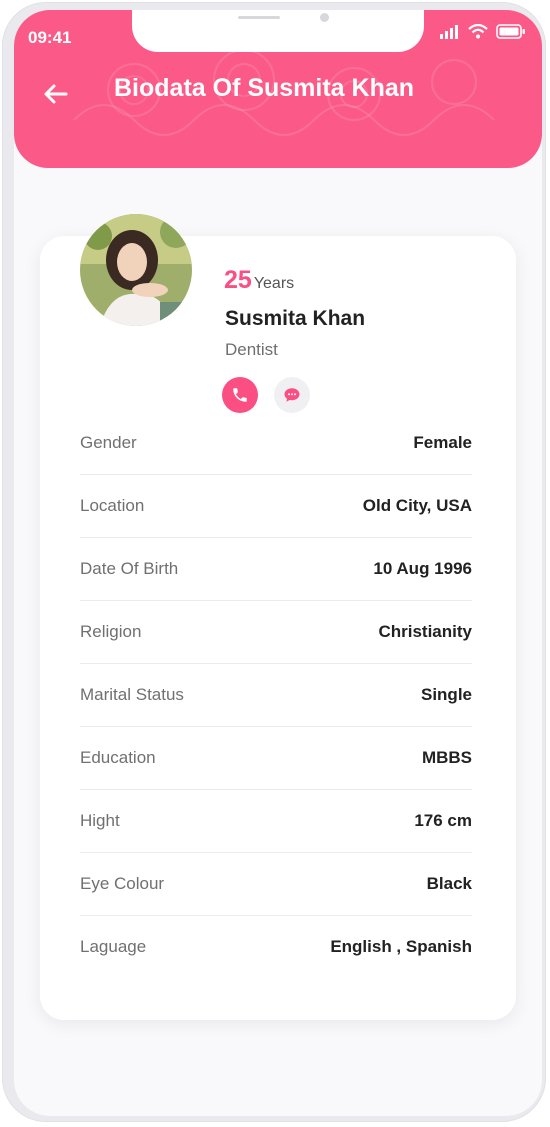 The height and width of the screenshot is (1127, 550). What do you see at coordinates (129, 568) in the screenshot?
I see `detail-label: Date Of Birth` at bounding box center [129, 568].